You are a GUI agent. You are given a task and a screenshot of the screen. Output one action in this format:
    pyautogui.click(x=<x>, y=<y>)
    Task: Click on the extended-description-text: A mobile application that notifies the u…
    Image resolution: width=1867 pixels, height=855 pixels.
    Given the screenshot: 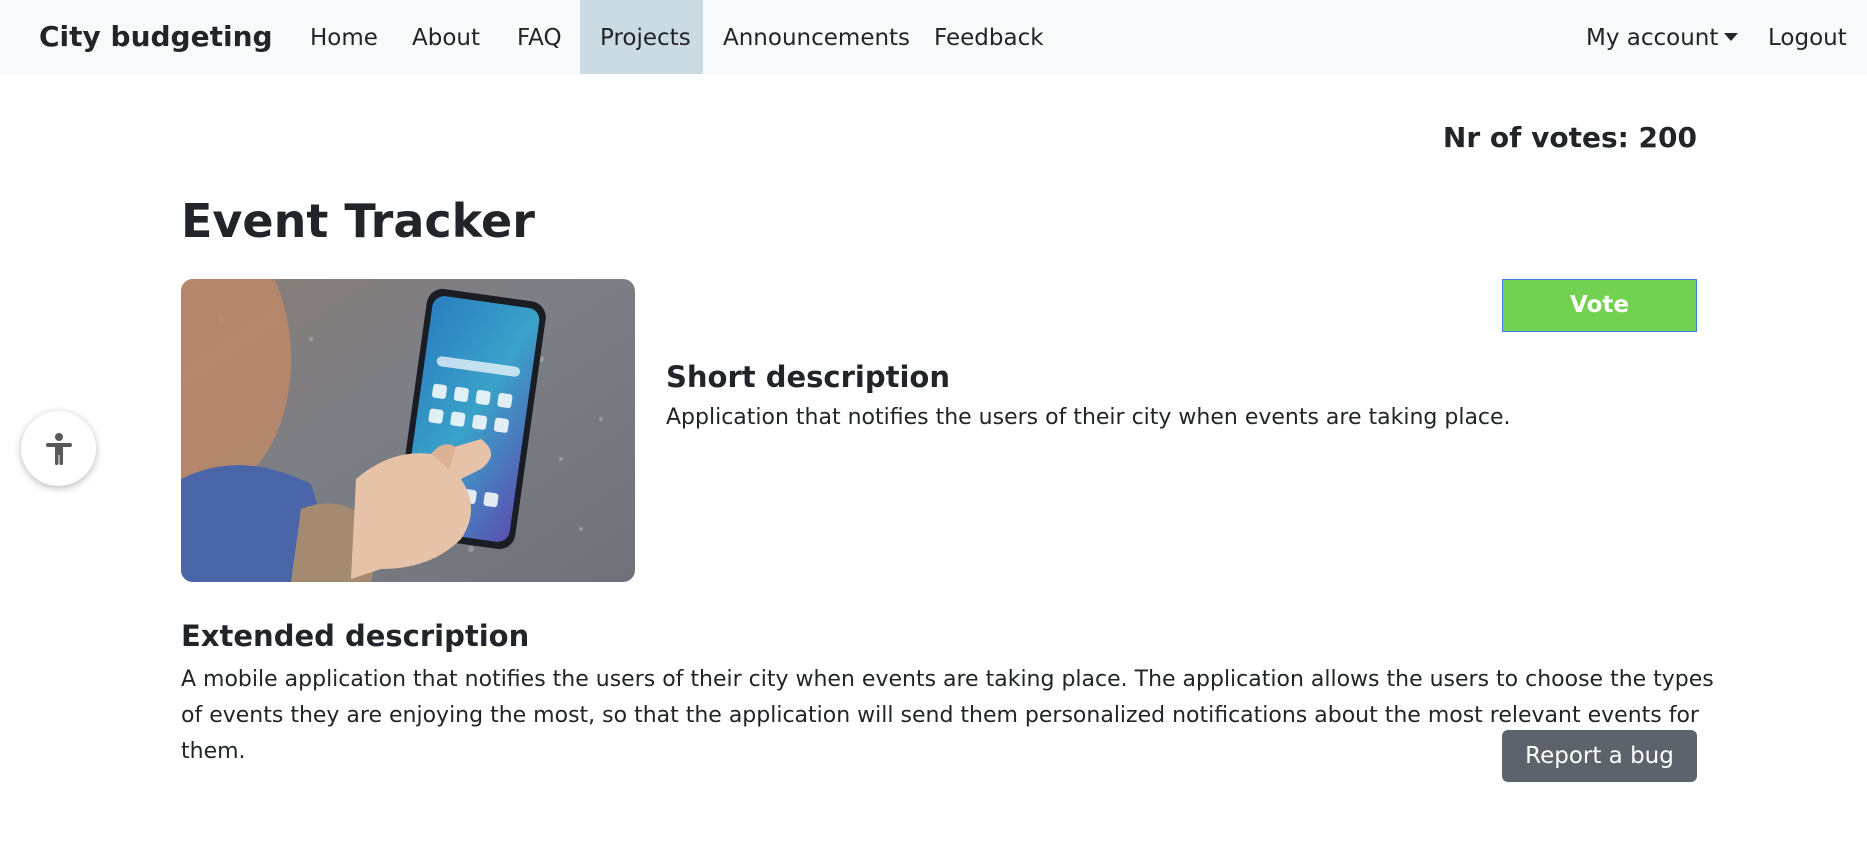 What is the action you would take?
    pyautogui.click(x=947, y=715)
    